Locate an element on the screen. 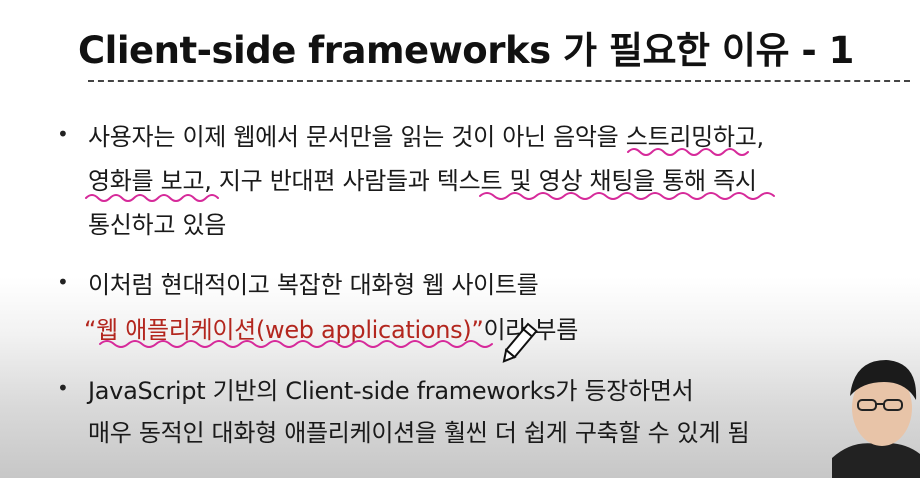 This screenshot has height=478, width=920. title-divider is located at coordinates (499, 81).